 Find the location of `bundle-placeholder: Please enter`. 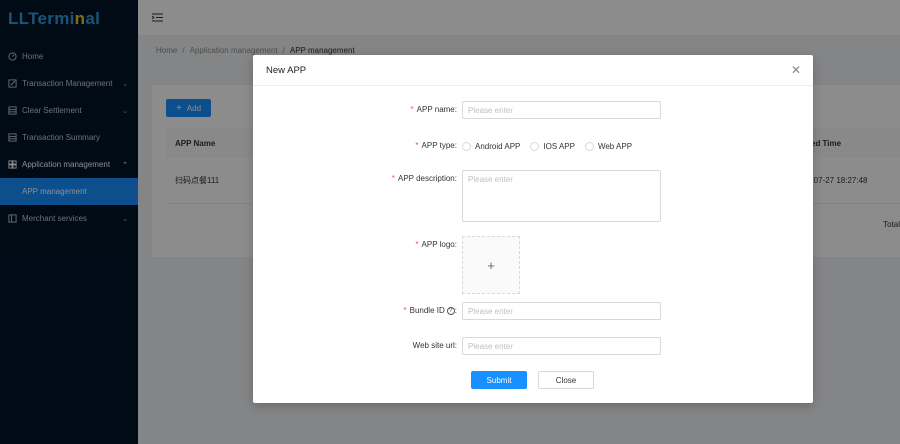

bundle-placeholder: Please enter is located at coordinates (490, 311).